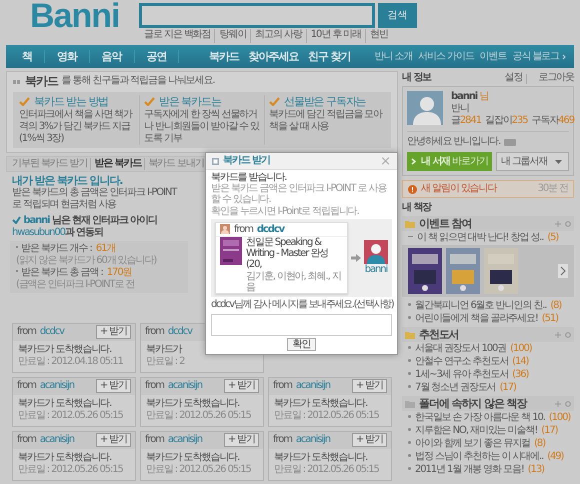 The height and width of the screenshot is (484, 580). What do you see at coordinates (472, 444) in the screenshot?
I see `shelf-link: 아이와 함께 보기 좋은 뮤지컬` at bounding box center [472, 444].